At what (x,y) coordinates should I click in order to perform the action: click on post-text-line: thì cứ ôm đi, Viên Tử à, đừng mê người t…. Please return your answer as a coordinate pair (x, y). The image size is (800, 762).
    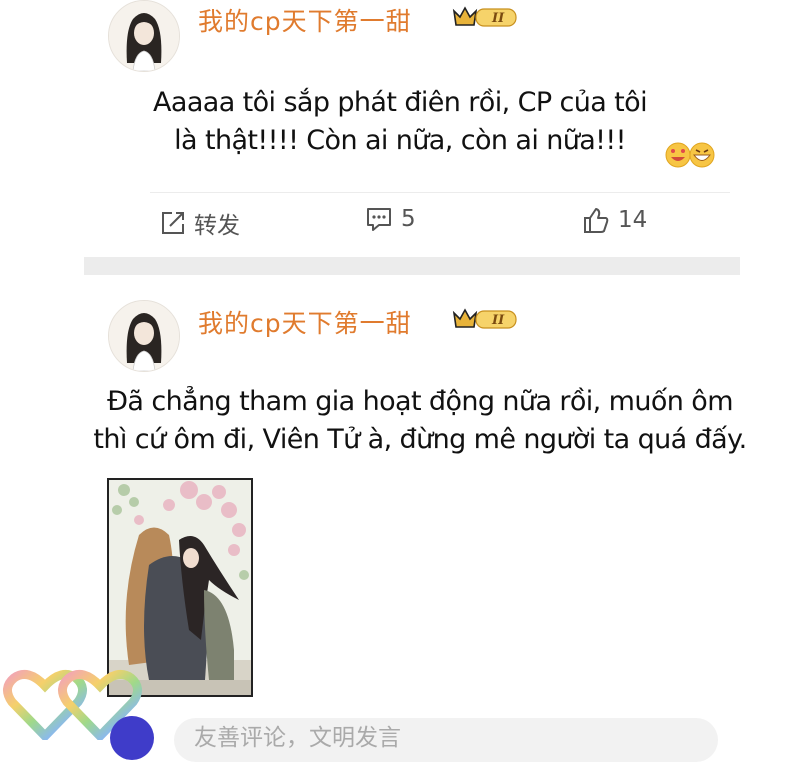
    Looking at the image, I should click on (420, 439).